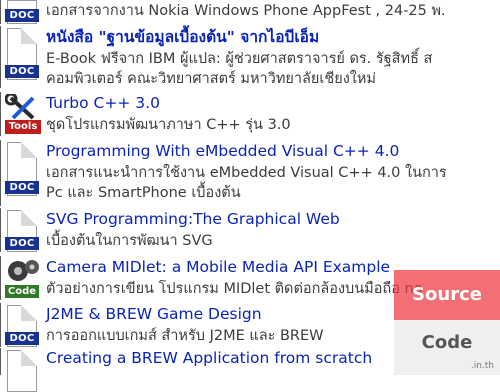 This screenshot has width=500, height=392. I want to click on watermark-domain: .in.th, so click(482, 366).